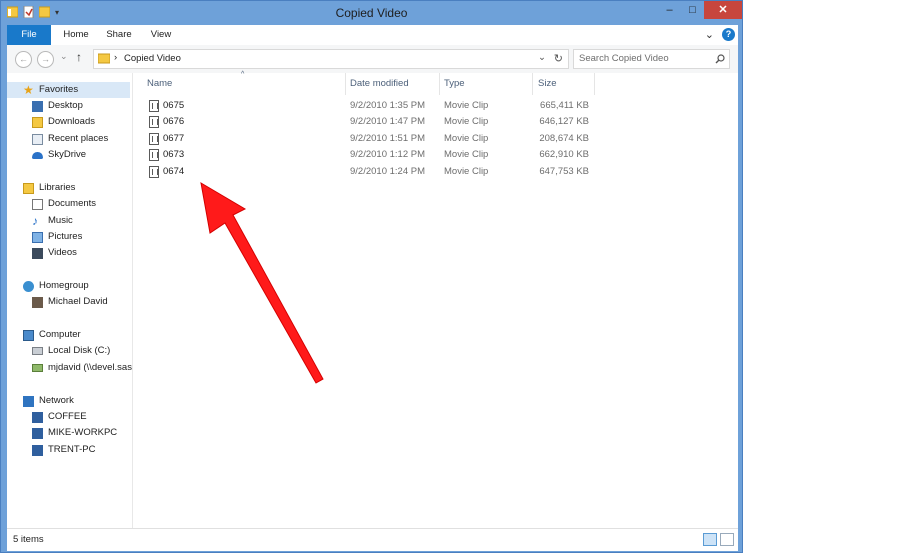  I want to click on details-view-icon, so click(710, 539).